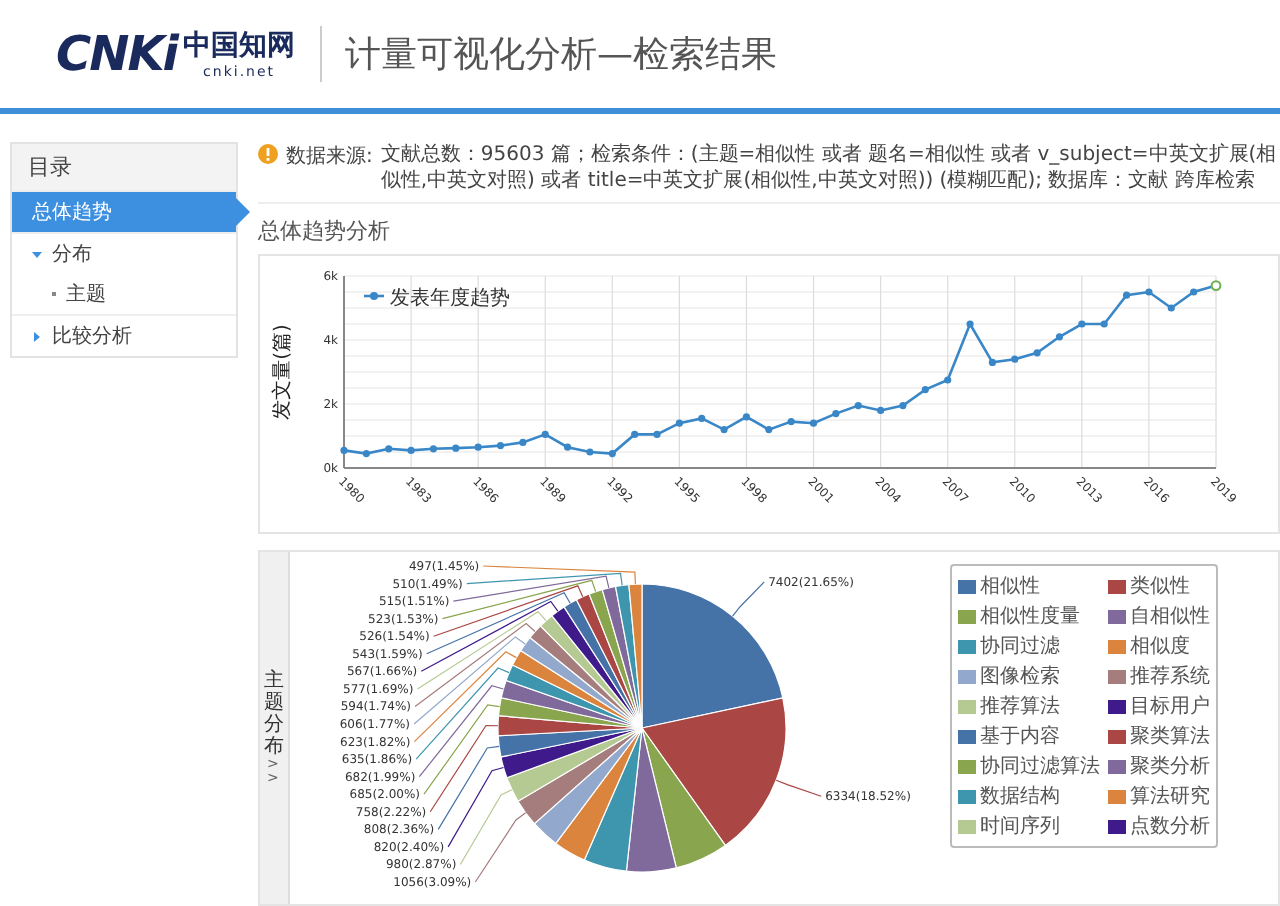 This screenshot has height=906, width=1280. I want to click on logo-name: 中国知网, so click(239, 46).